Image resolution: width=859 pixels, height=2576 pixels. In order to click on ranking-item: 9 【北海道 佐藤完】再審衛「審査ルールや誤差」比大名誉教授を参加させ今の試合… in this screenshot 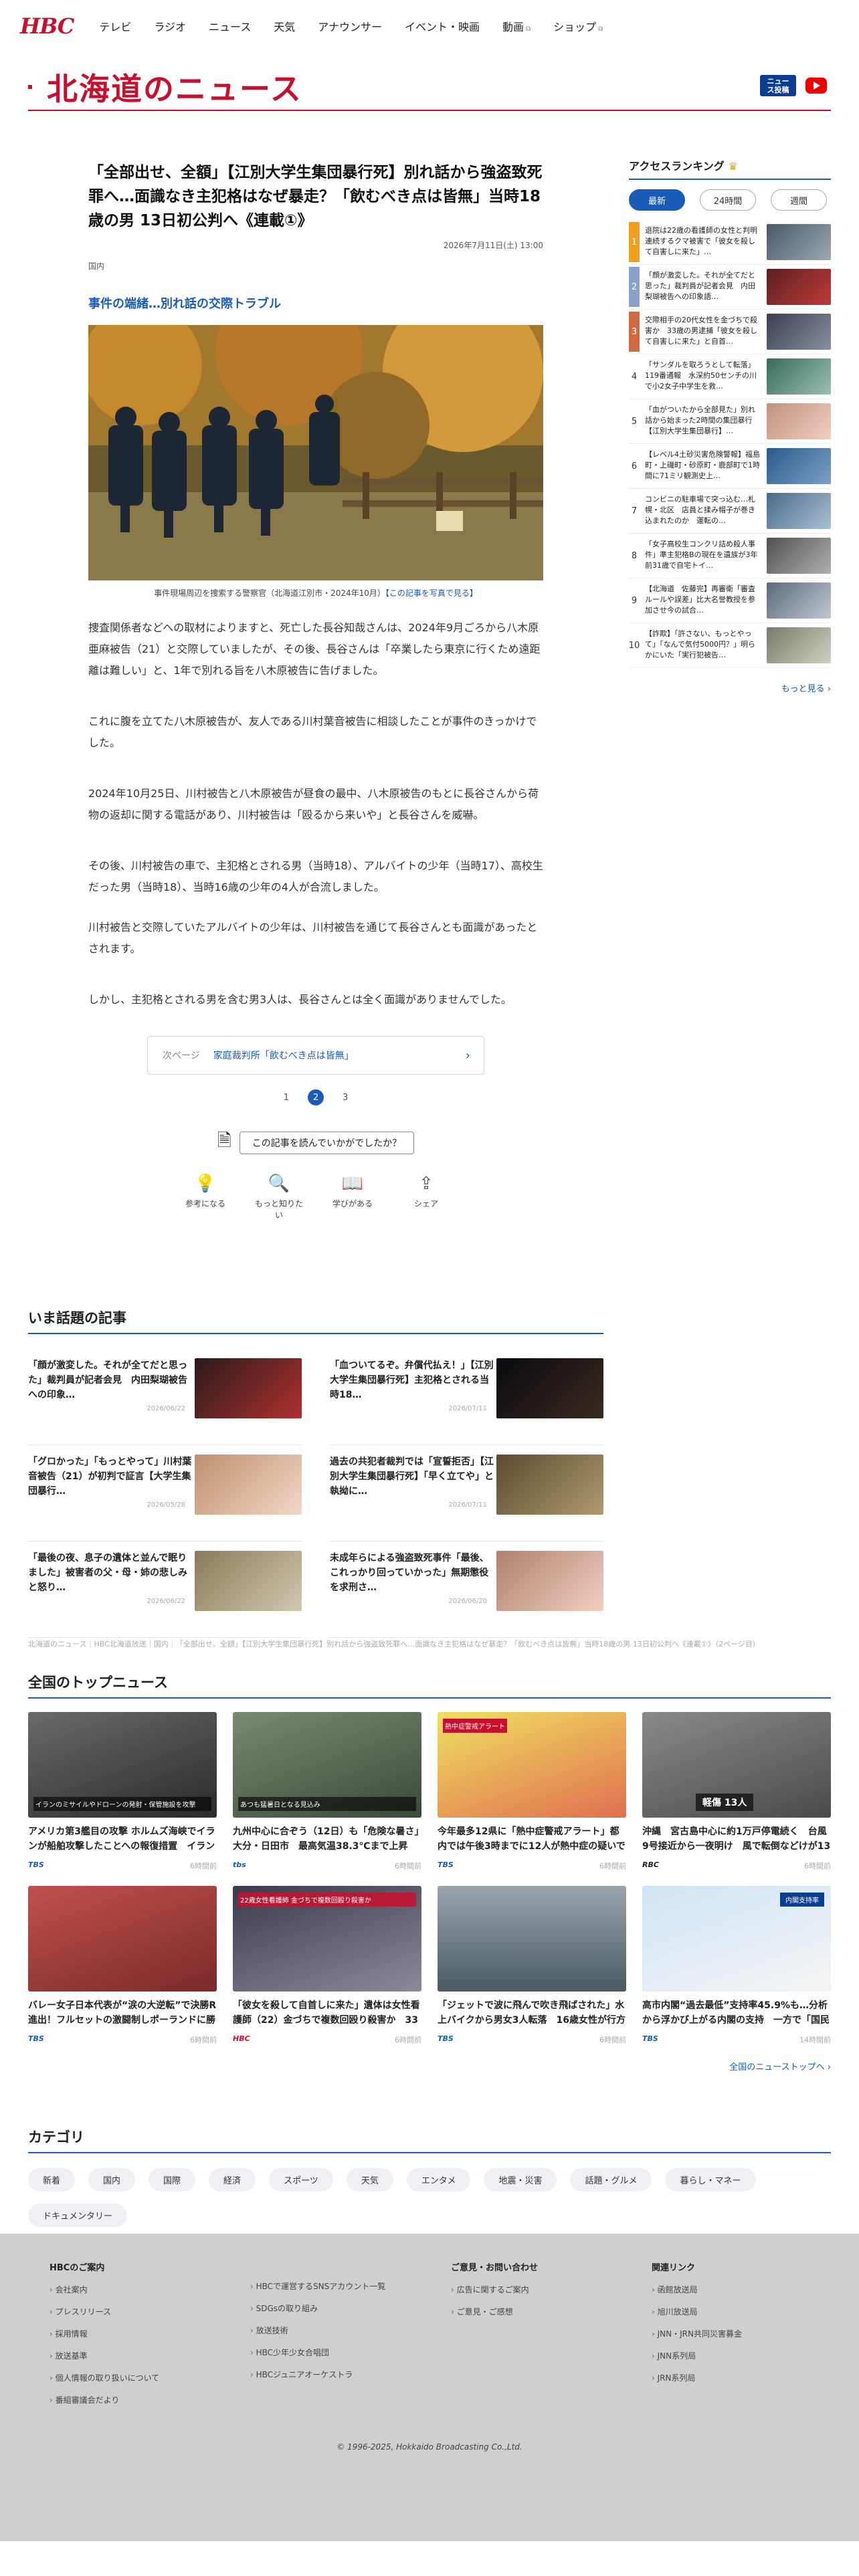, I will do `click(730, 600)`.